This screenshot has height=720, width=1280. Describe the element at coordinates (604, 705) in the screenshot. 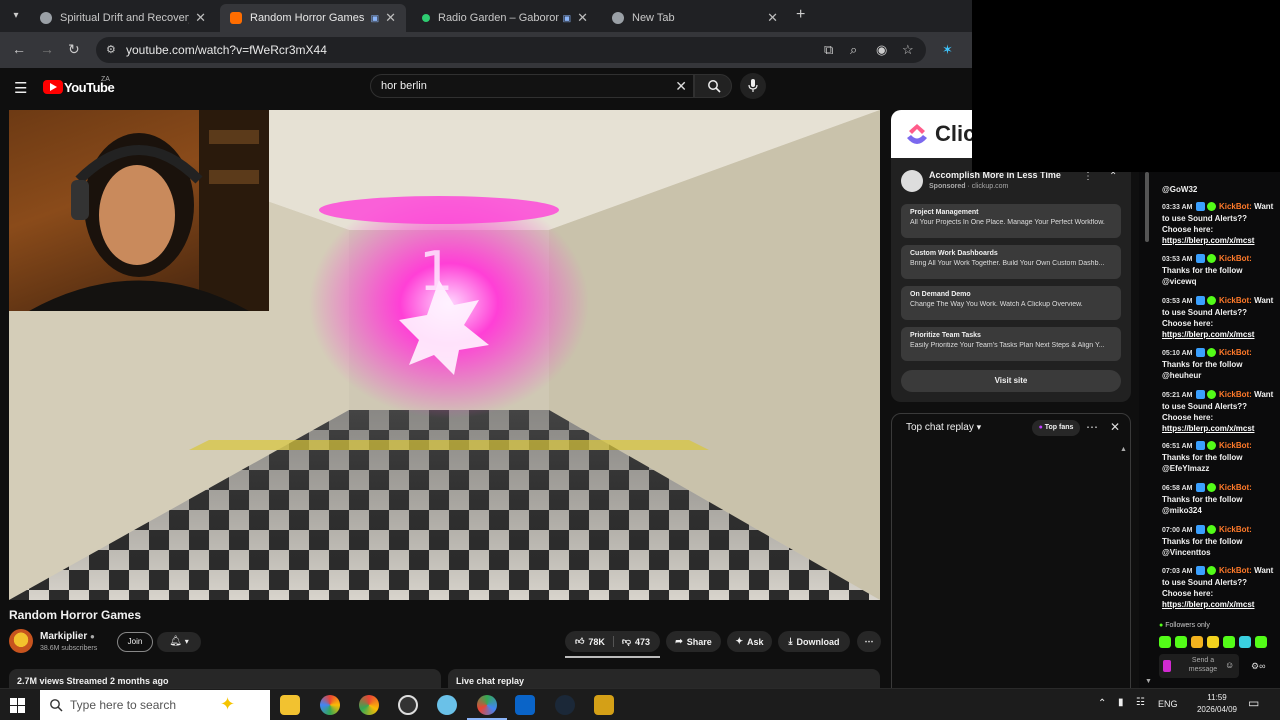

I see `app-icon` at that location.